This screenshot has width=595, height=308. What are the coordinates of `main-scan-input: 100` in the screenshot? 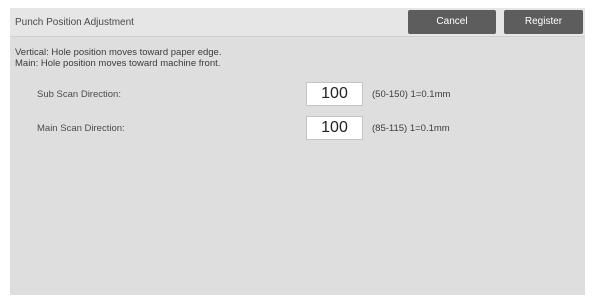 It's located at (334, 128).